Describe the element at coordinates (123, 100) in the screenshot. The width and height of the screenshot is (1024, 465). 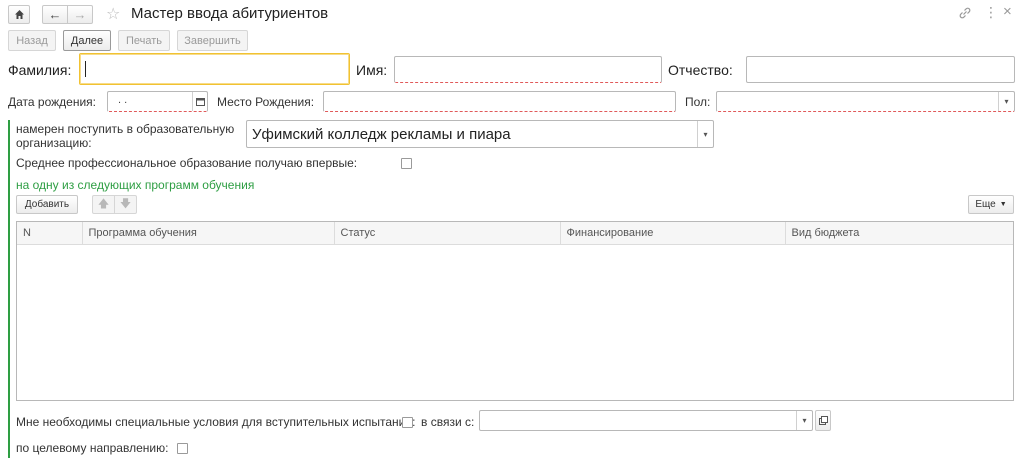
I see `birth-date-value: . .` at that location.